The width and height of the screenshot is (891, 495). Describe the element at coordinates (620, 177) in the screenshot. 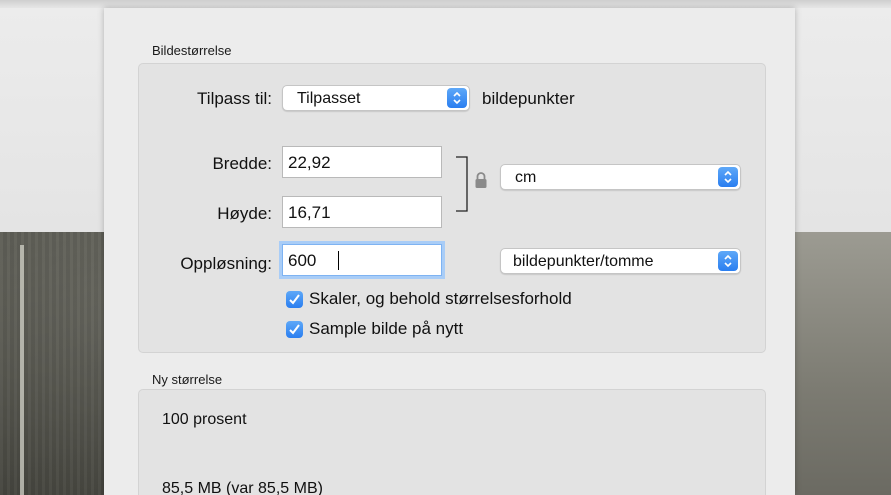

I see `unit-popup: cm` at that location.